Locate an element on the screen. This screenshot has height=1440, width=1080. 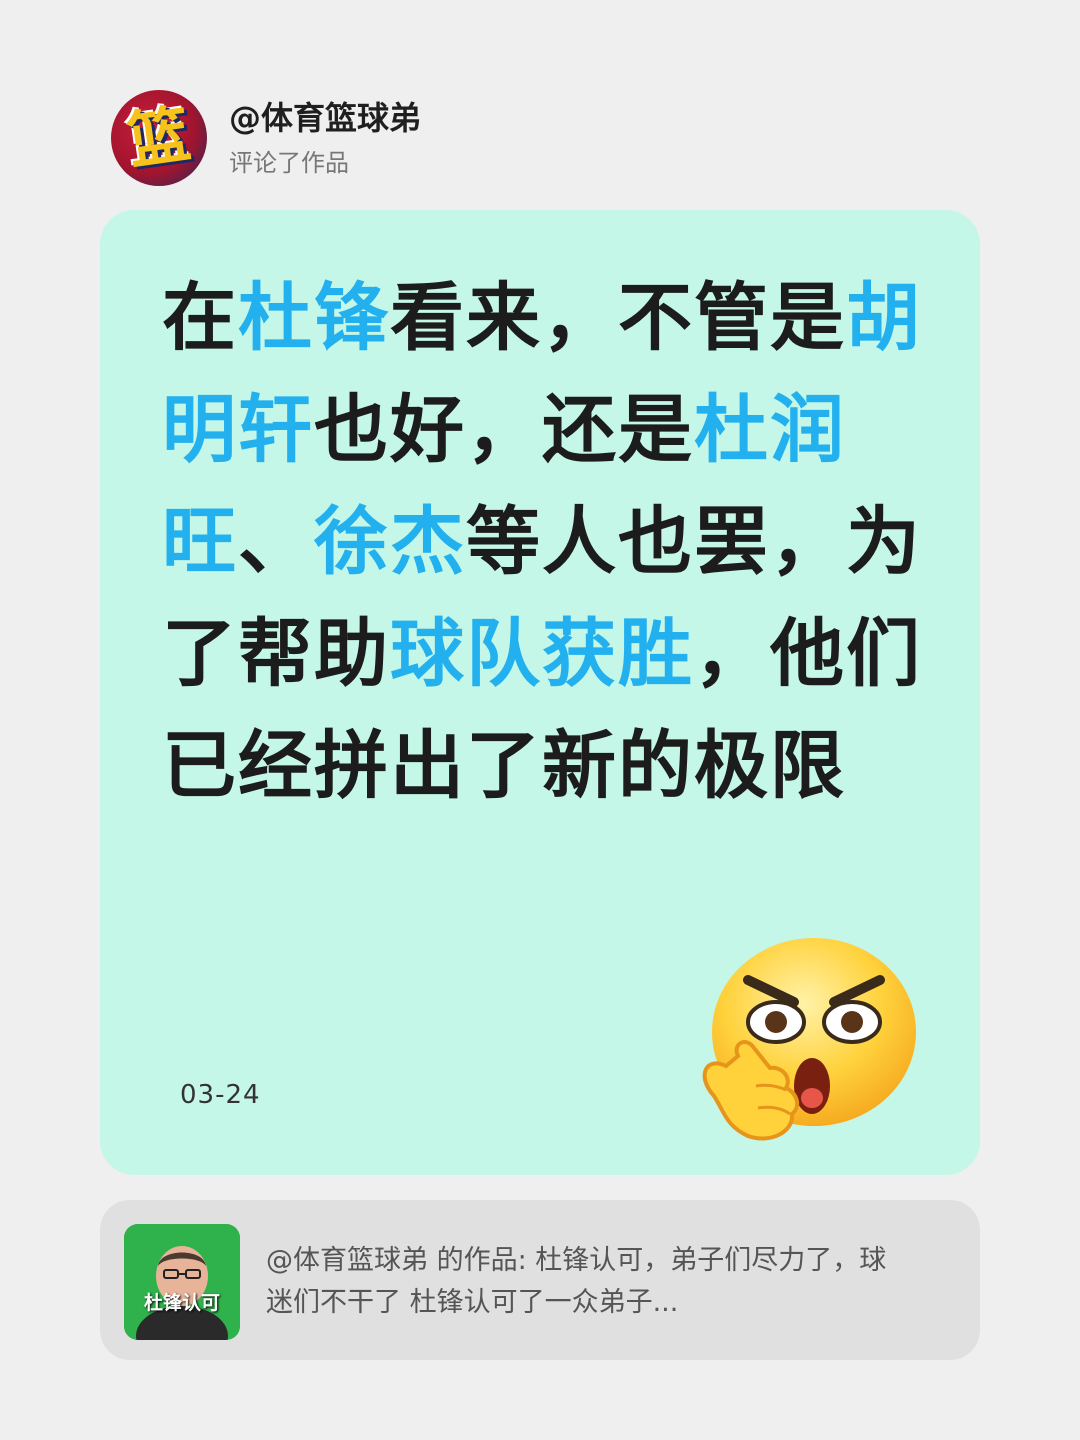
person-thumbnail-image is located at coordinates (182, 1282).